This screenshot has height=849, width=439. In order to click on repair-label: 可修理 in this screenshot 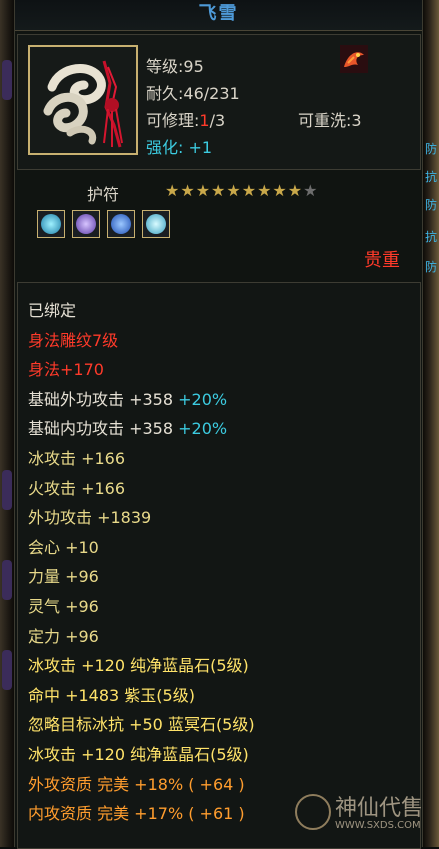, I will do `click(170, 120)`.